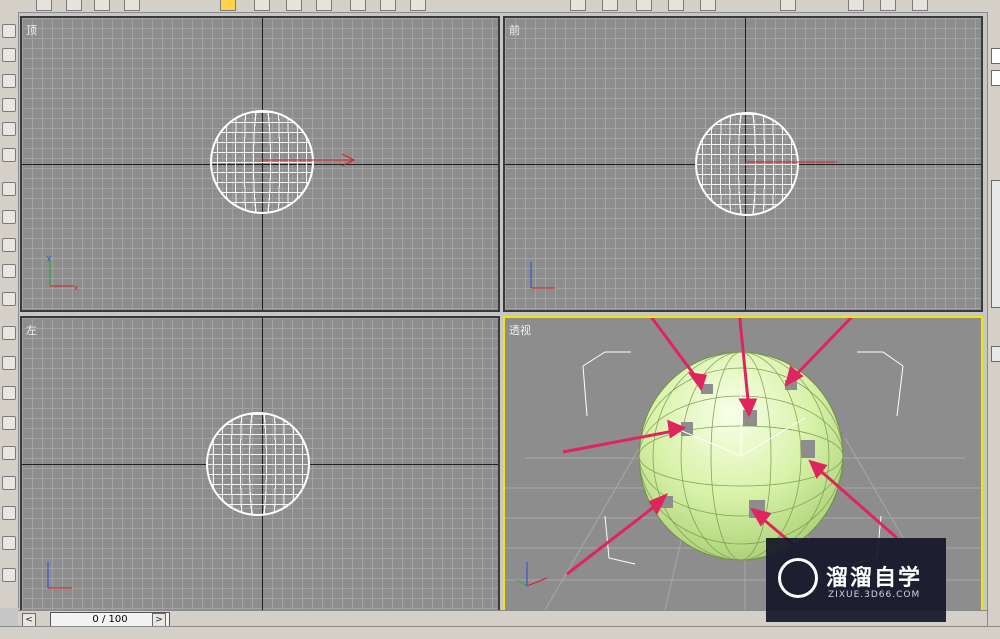 The image size is (1000, 639). I want to click on create-icon, so click(9, 31).